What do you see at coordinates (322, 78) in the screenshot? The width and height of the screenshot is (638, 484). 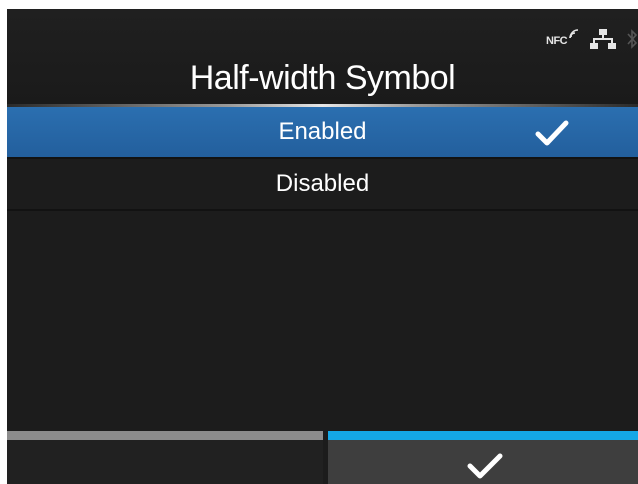 I see `page-title: Half-width Symbol` at bounding box center [322, 78].